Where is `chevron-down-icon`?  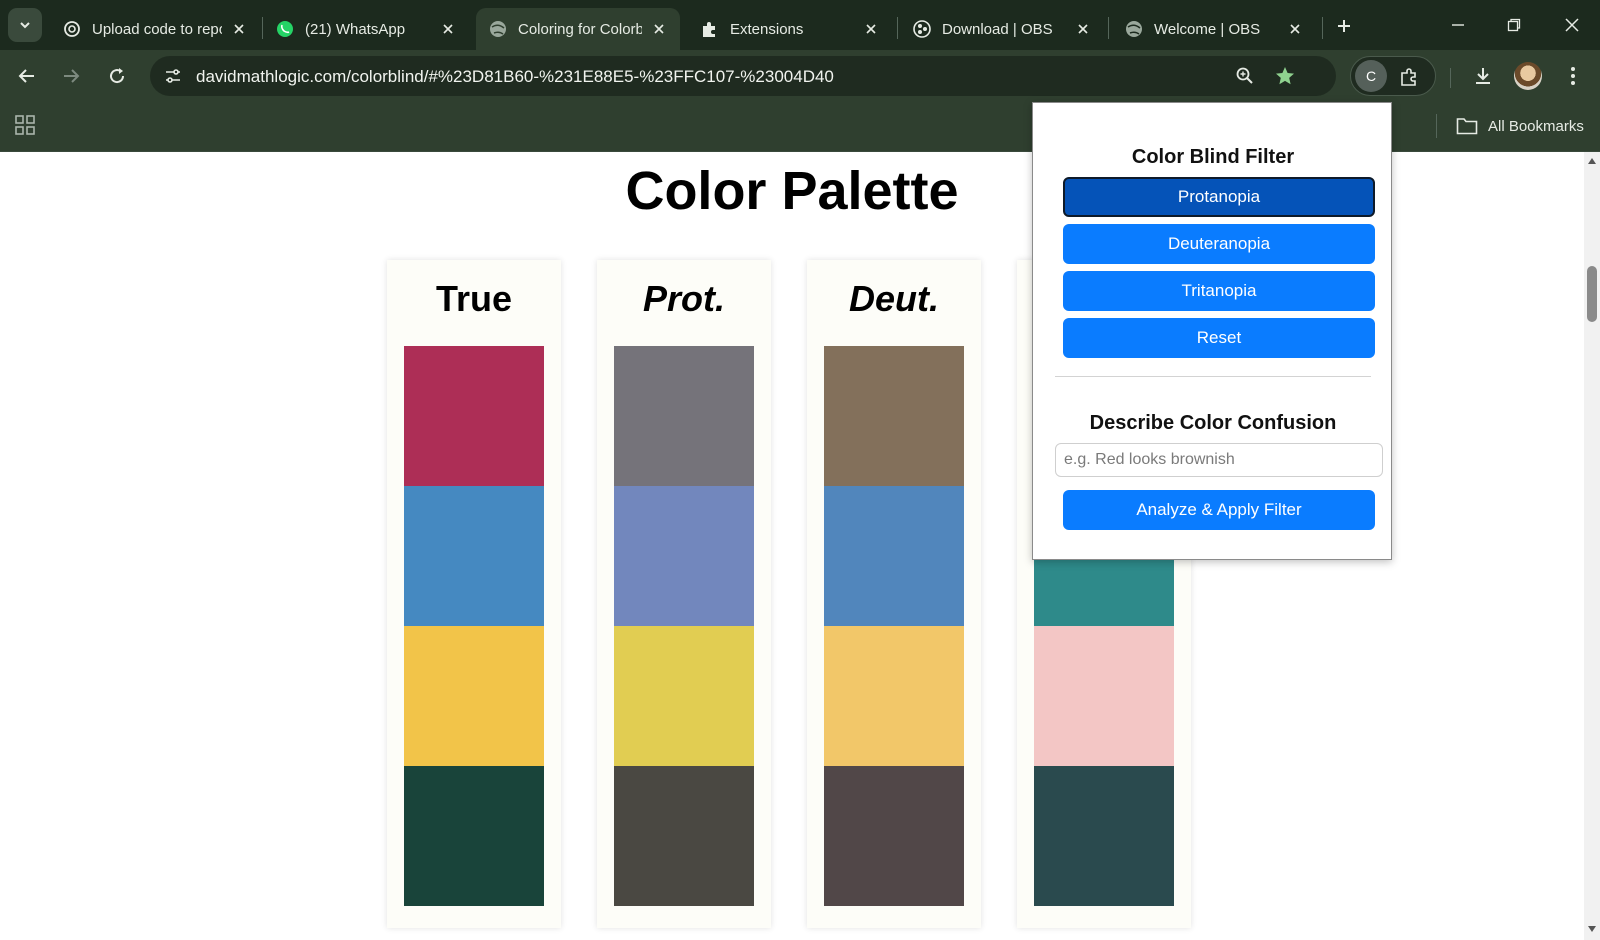 chevron-down-icon is located at coordinates (25, 25).